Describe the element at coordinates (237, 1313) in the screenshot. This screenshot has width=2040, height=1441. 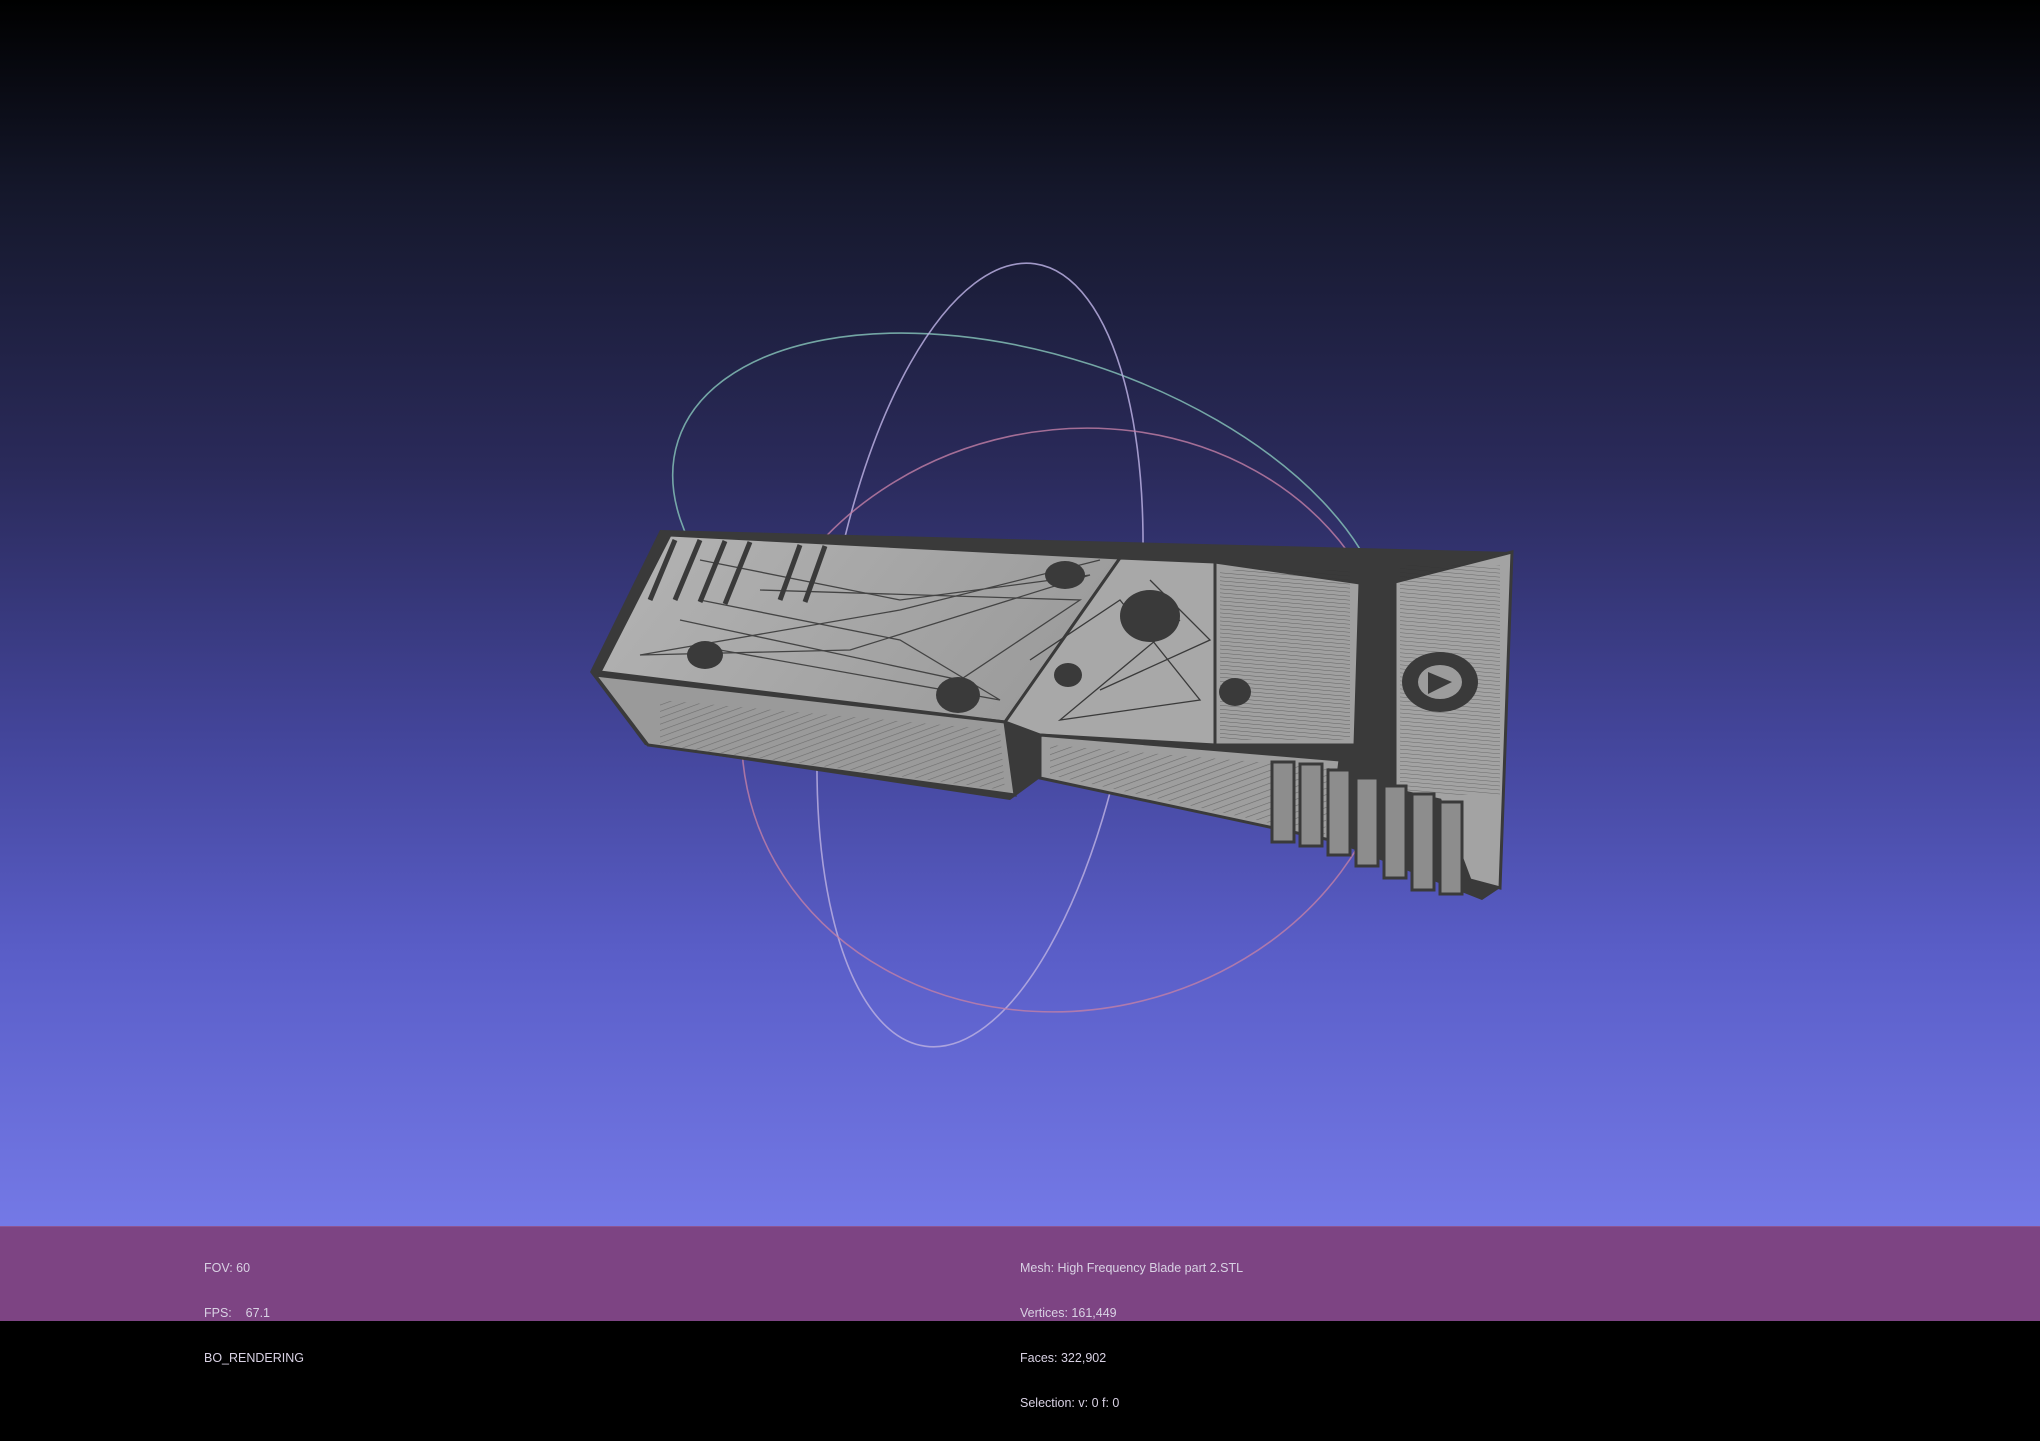
I see `fps-label: FPS: 67.1` at that location.